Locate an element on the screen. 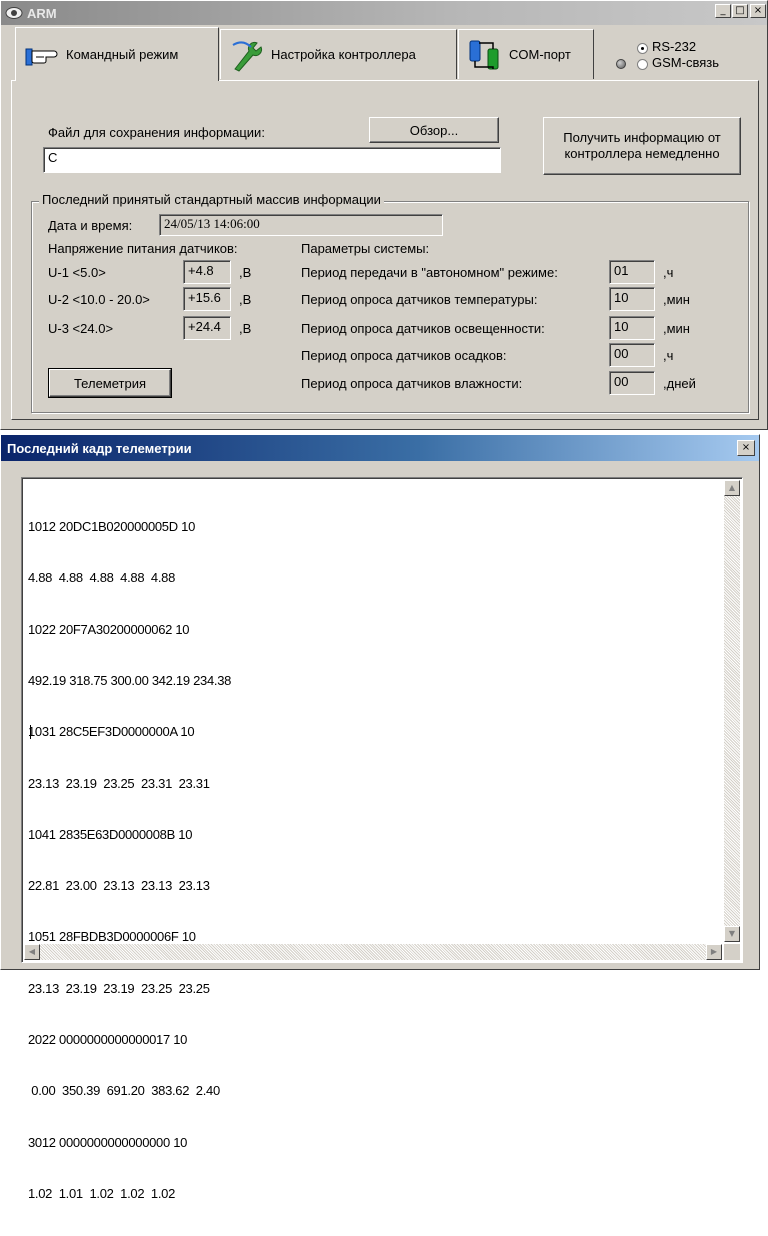 This screenshot has width=768, height=1236. save-file-path-value: C is located at coordinates (53, 157).